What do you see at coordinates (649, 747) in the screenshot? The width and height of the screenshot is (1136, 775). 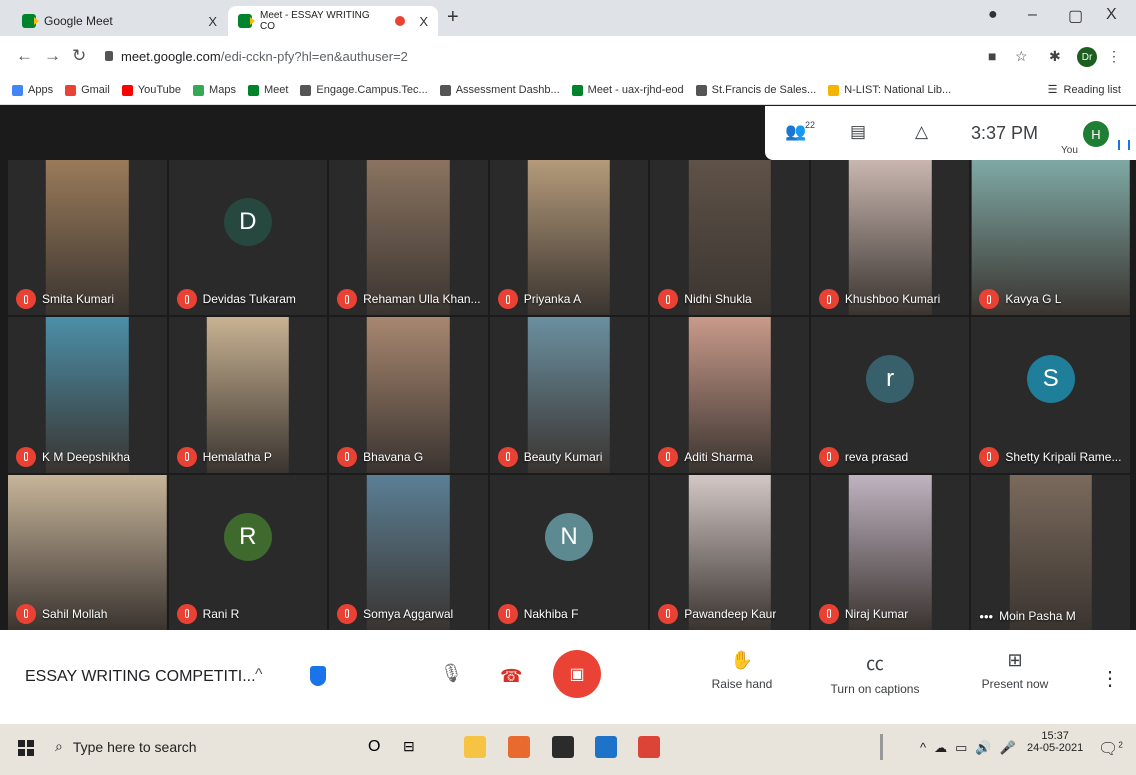 I see `chrome-icon` at bounding box center [649, 747].